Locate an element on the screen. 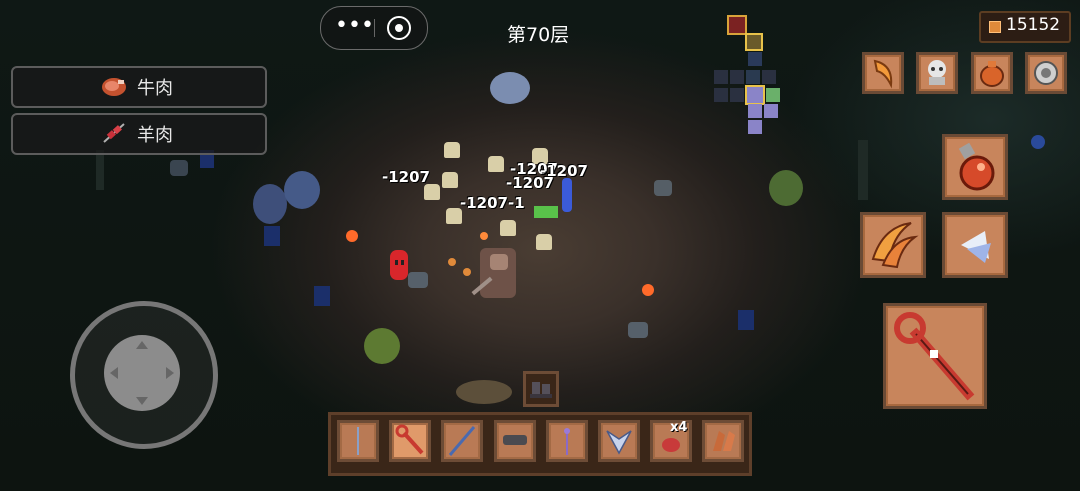  boots-icon is located at coordinates (541, 390).